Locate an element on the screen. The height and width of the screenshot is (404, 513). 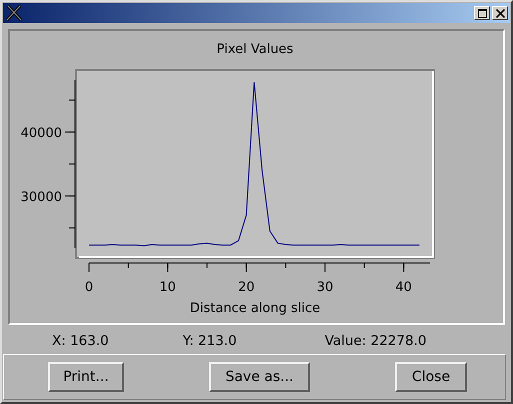
x-tick-label: 10 is located at coordinates (167, 287).